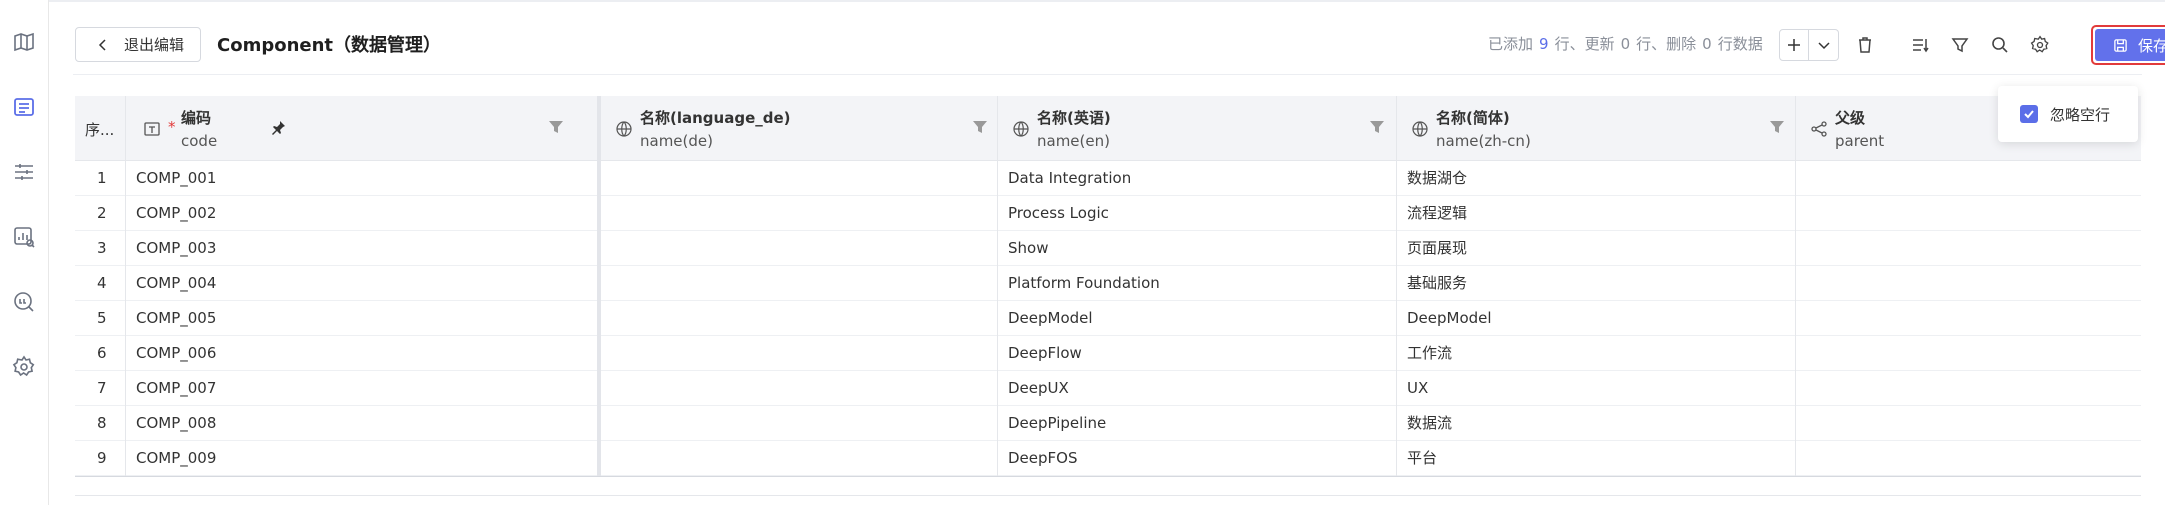 The image size is (2165, 505). What do you see at coordinates (176, 248) in the screenshot?
I see `cell-code: COMP_003` at bounding box center [176, 248].